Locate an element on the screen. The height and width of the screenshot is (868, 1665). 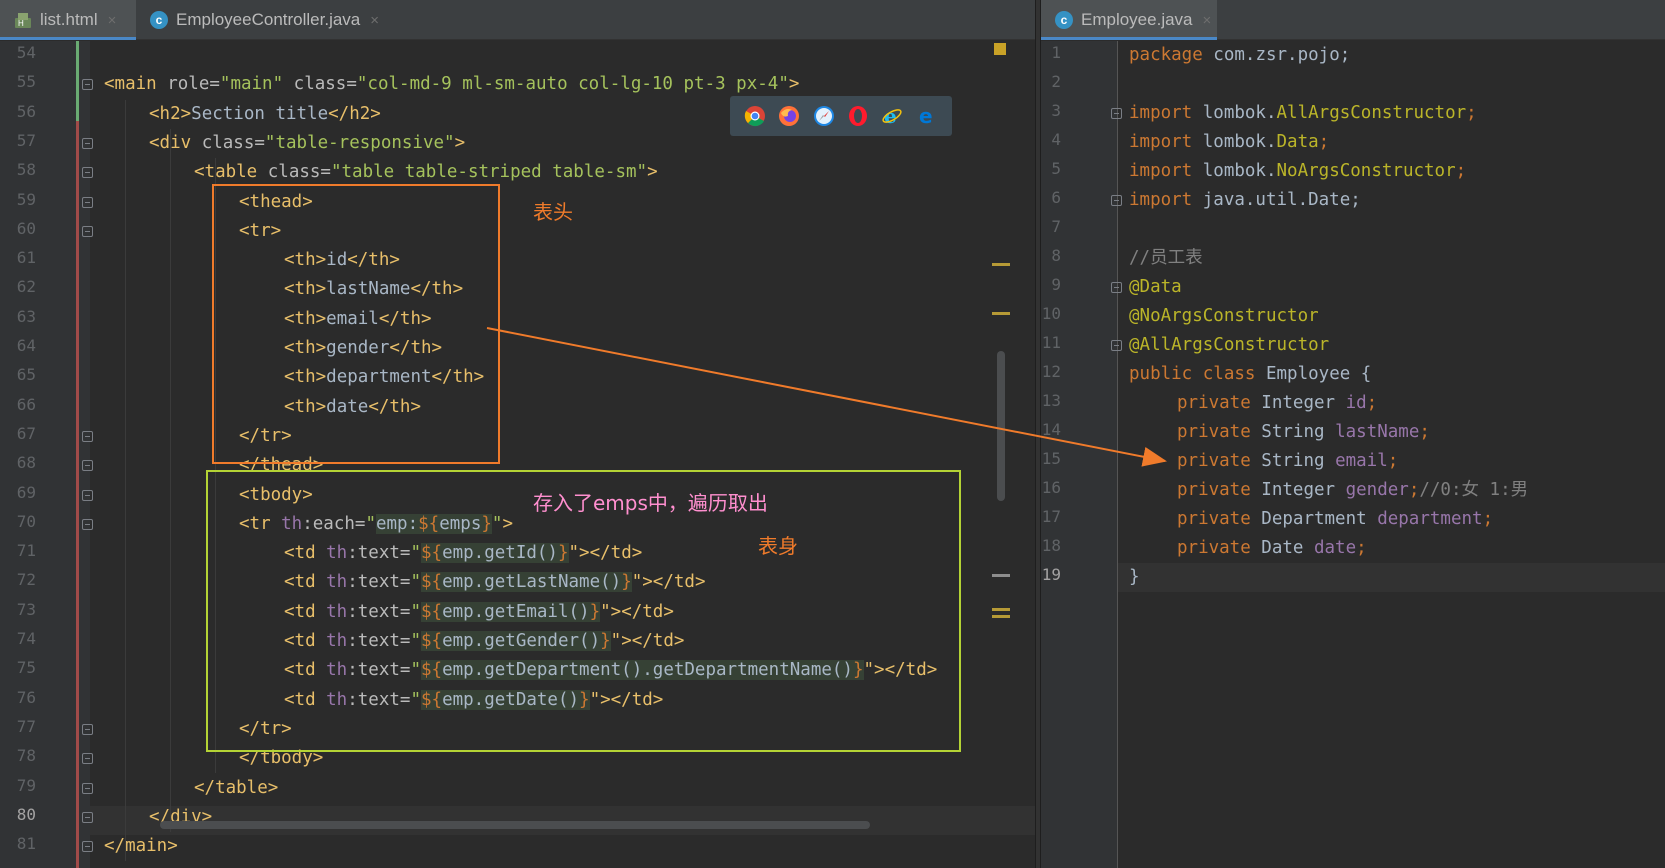
chrome-icon is located at coordinates (755, 116).